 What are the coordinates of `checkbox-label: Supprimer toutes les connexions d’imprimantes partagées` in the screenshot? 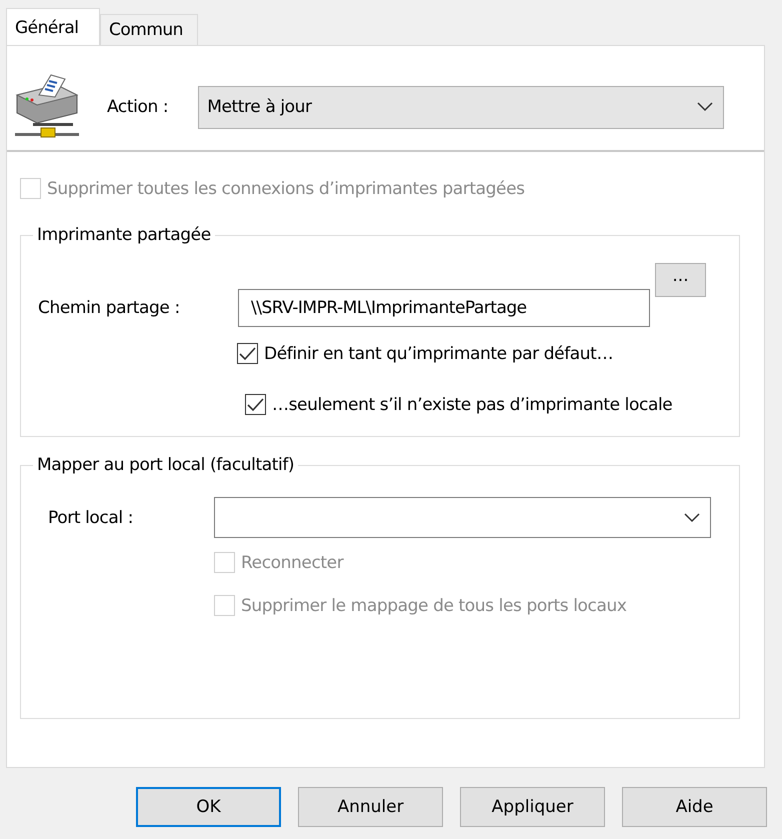 It's located at (286, 188).